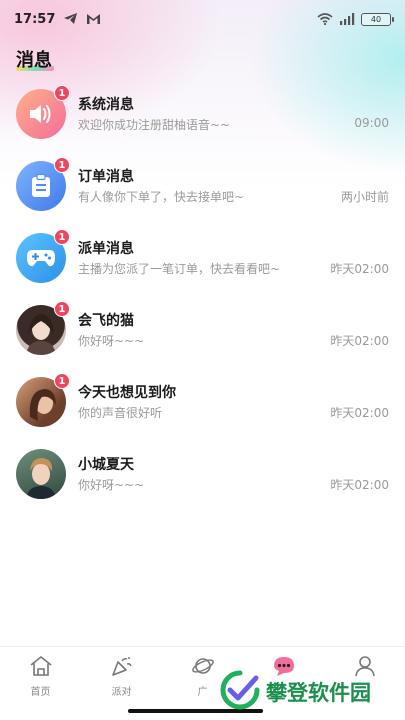 The height and width of the screenshot is (720, 405). I want to click on tab-label: 首页, so click(40, 692).